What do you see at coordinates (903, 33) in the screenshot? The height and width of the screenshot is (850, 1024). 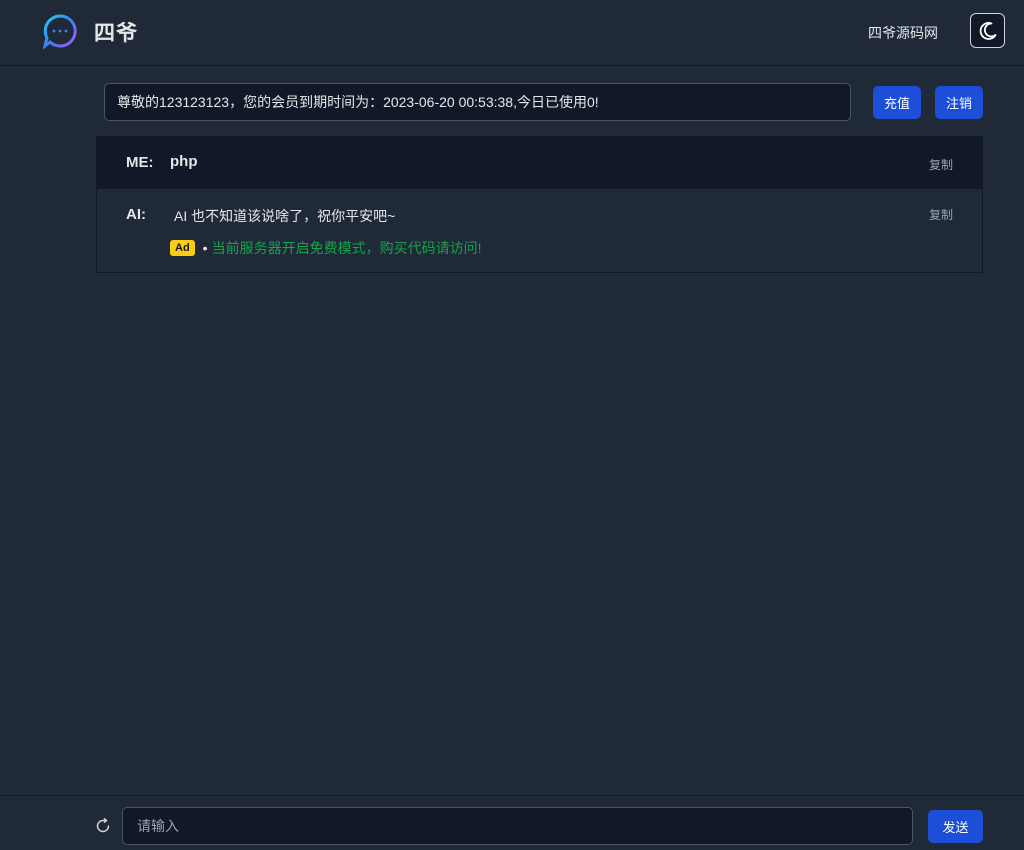 I see `site-link: 四爷源码网` at bounding box center [903, 33].